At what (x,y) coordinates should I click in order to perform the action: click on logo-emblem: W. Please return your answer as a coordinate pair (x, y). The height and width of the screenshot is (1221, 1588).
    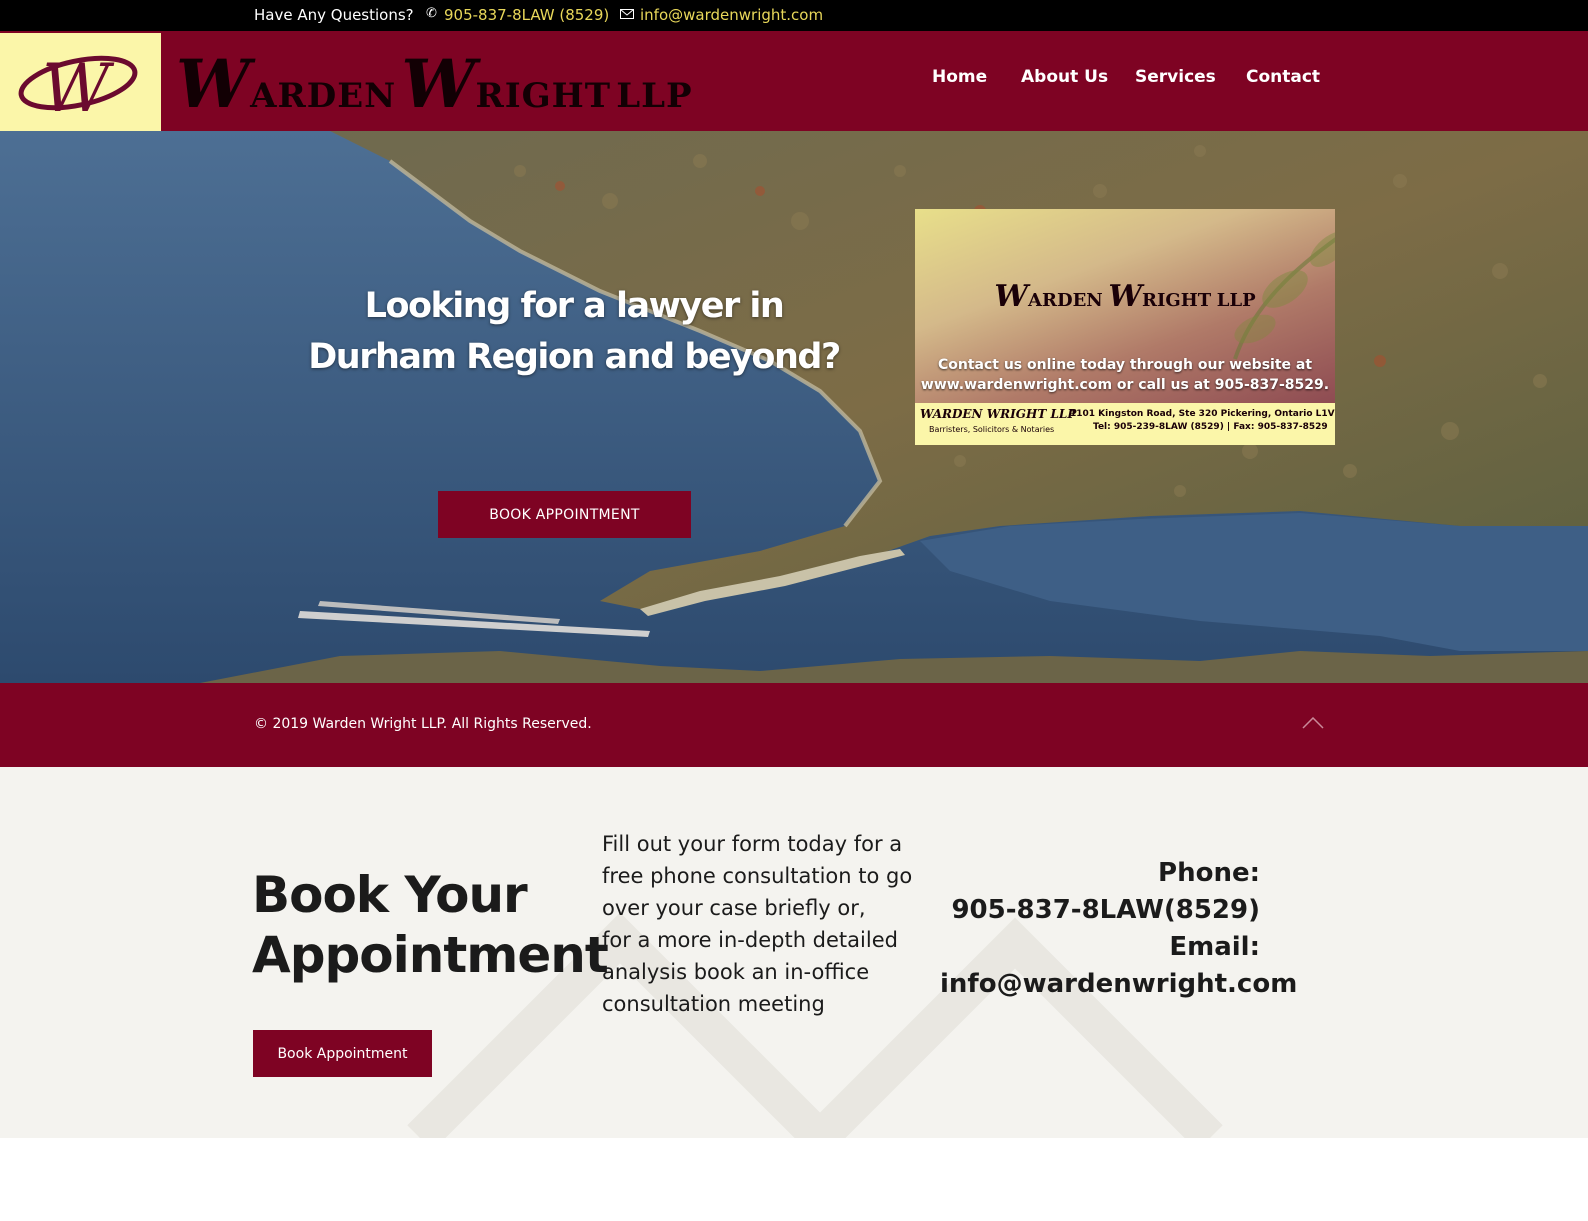
    Looking at the image, I should click on (80, 82).